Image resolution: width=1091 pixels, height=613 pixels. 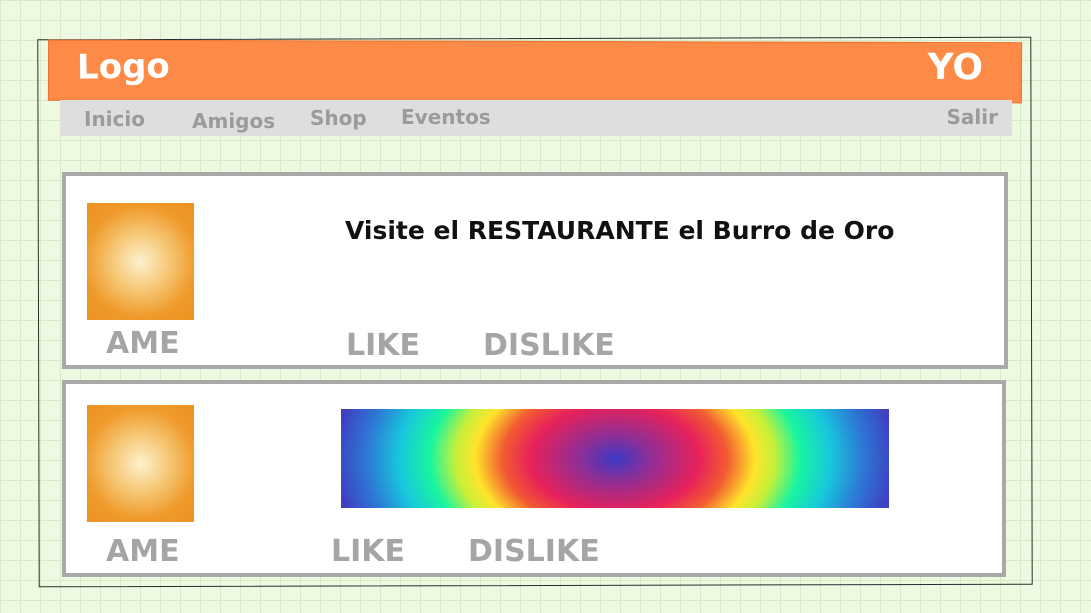 What do you see at coordinates (972, 117) in the screenshot?
I see `logout-link: Salir` at bounding box center [972, 117].